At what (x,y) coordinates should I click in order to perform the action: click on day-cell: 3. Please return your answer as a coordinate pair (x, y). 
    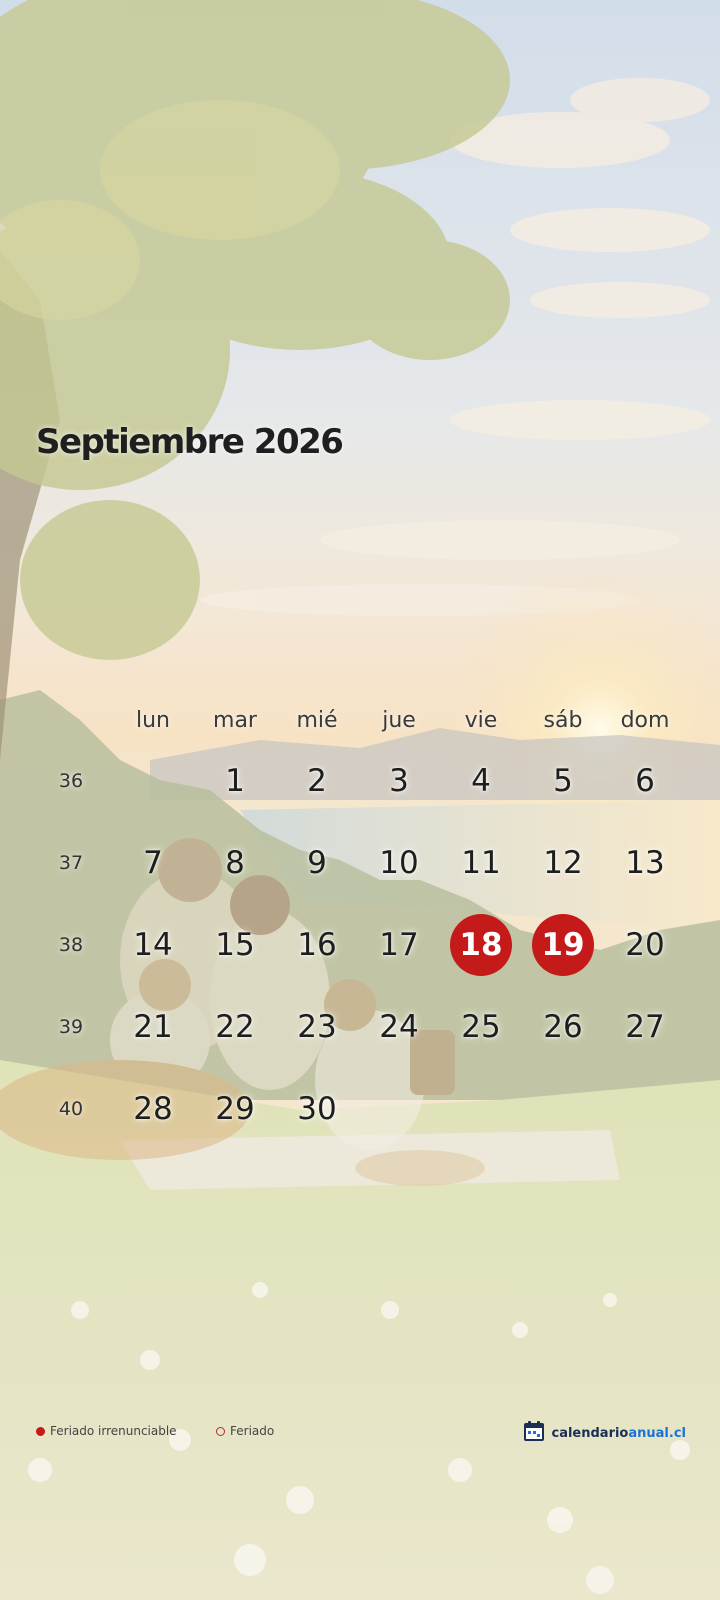
    Looking at the image, I should click on (399, 781).